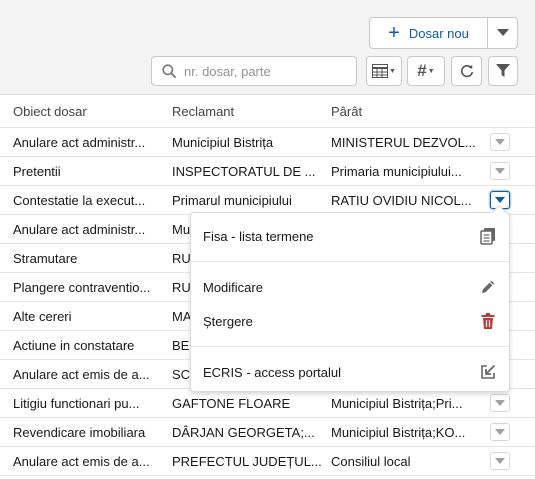 The height and width of the screenshot is (479, 535). Describe the element at coordinates (74, 345) in the screenshot. I see `table-cell: Actiune in constatare` at that location.